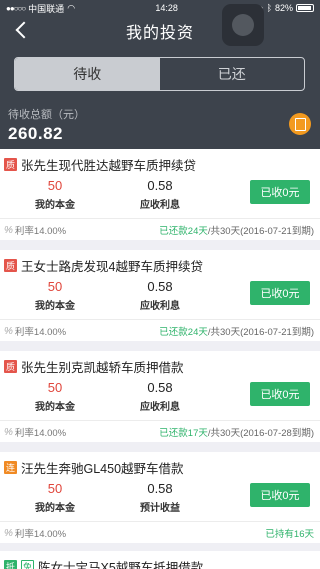 Image resolution: width=320 pixels, height=569 pixels. What do you see at coordinates (305, 8) in the screenshot?
I see `battery-icon` at bounding box center [305, 8].